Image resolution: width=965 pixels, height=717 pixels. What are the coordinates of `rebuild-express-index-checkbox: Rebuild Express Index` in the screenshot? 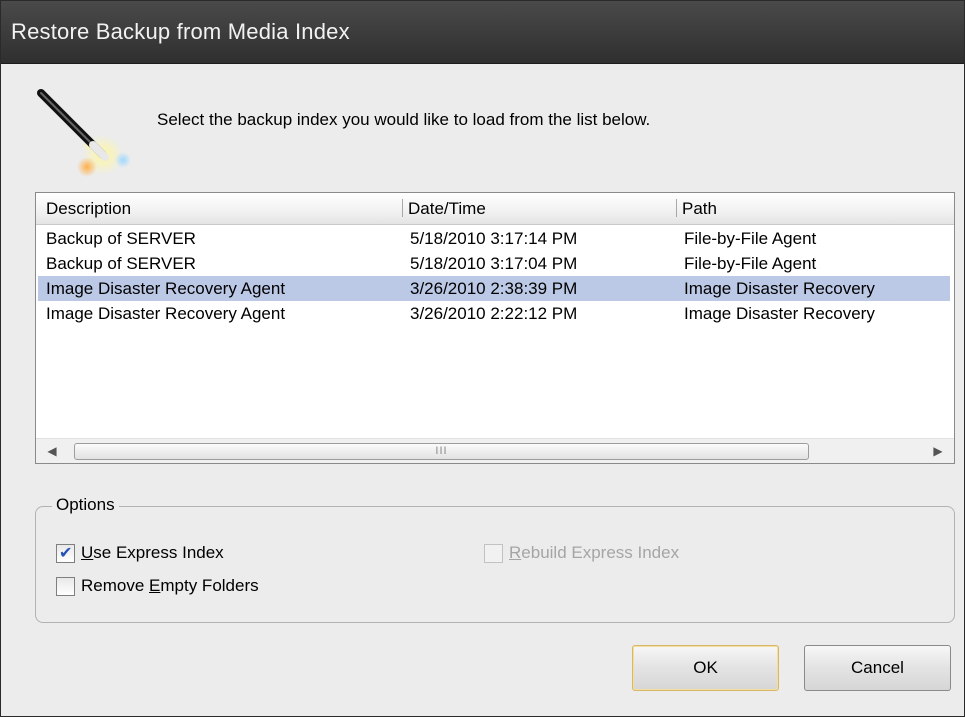 It's located at (581, 553).